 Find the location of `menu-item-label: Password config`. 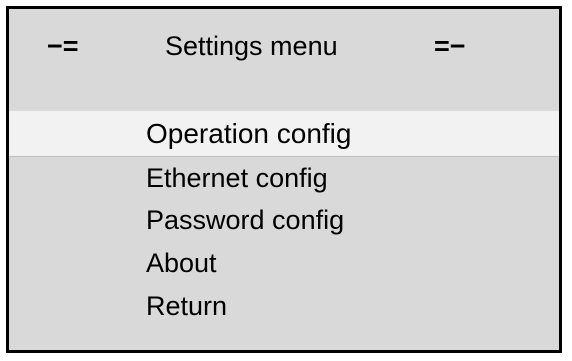

menu-item-label: Password config is located at coordinates (245, 220).